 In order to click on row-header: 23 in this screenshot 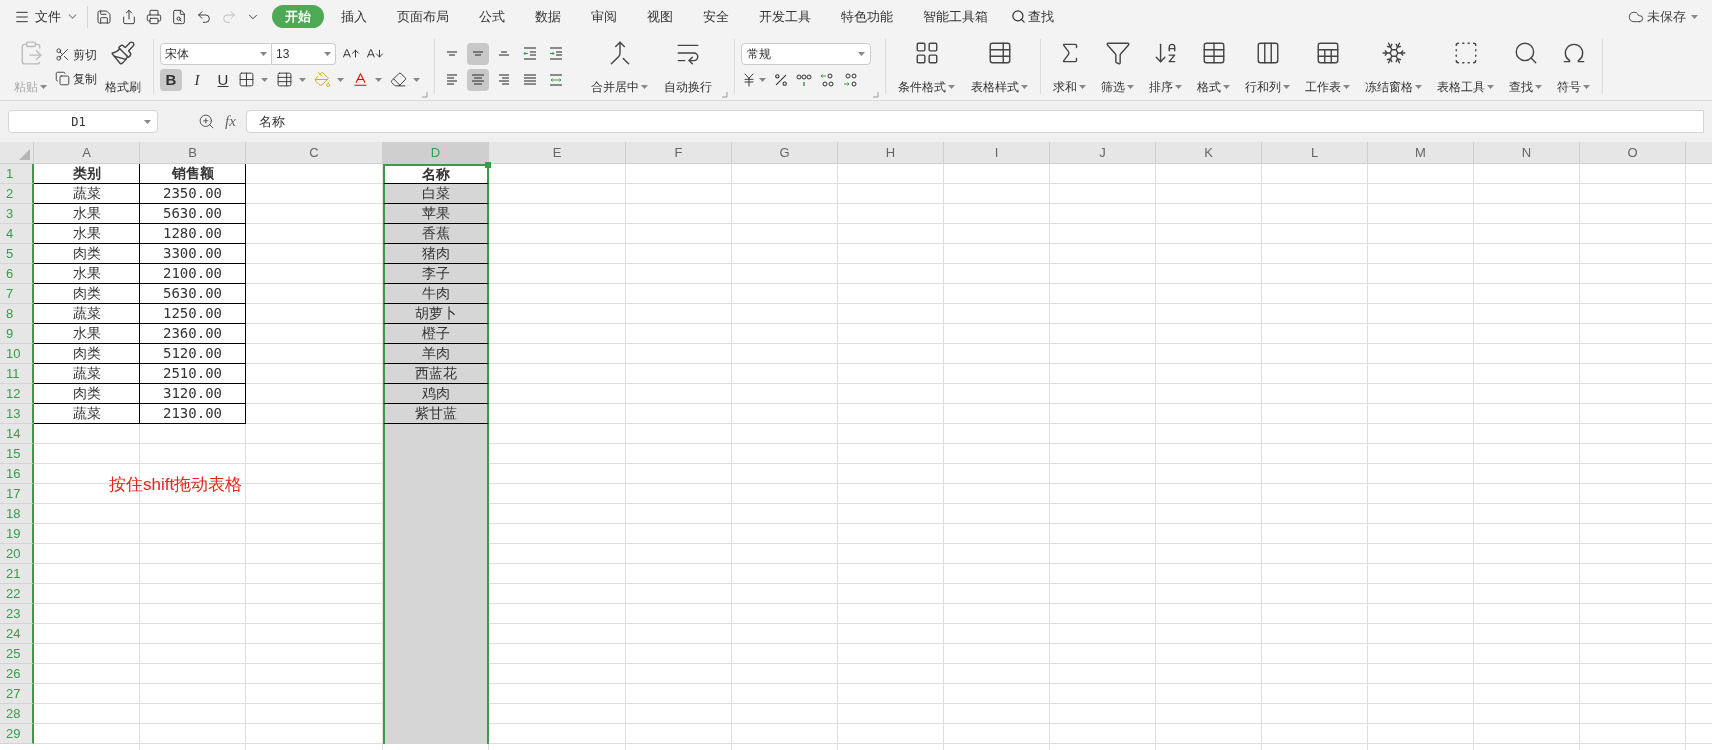, I will do `click(17, 614)`.